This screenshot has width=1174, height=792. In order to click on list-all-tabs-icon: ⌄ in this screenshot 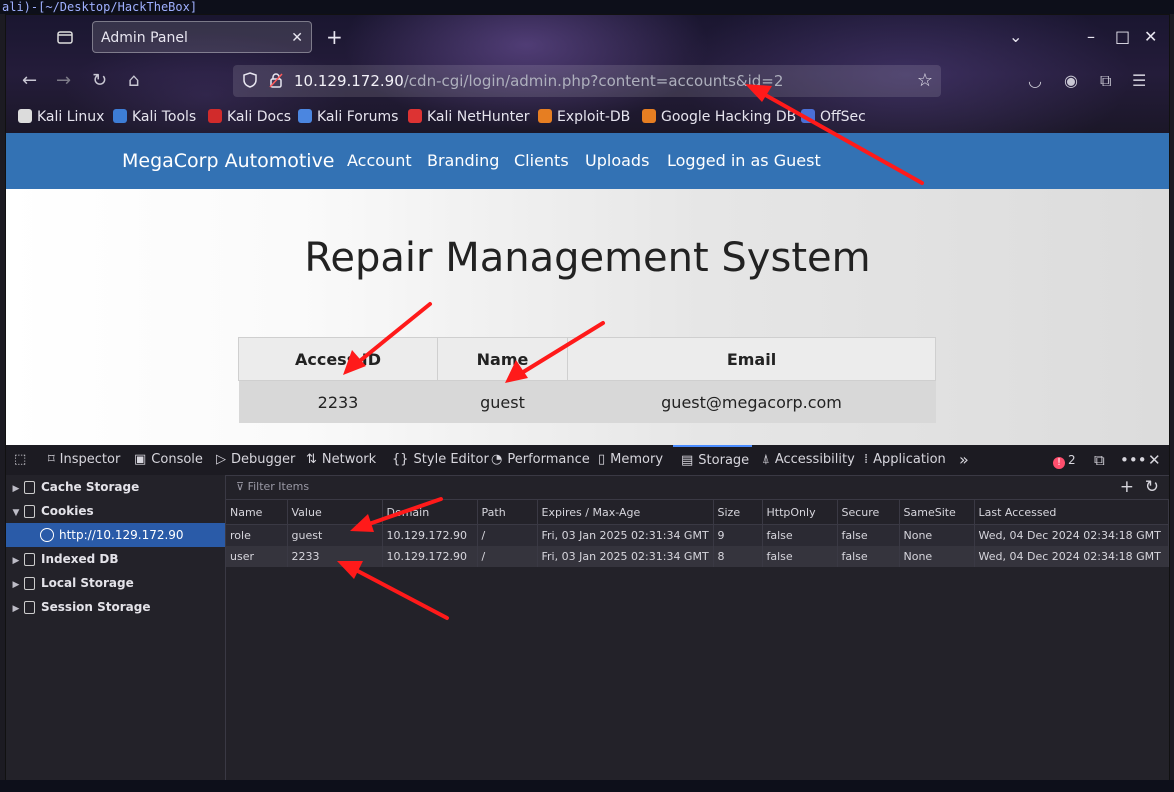, I will do `click(1015, 37)`.